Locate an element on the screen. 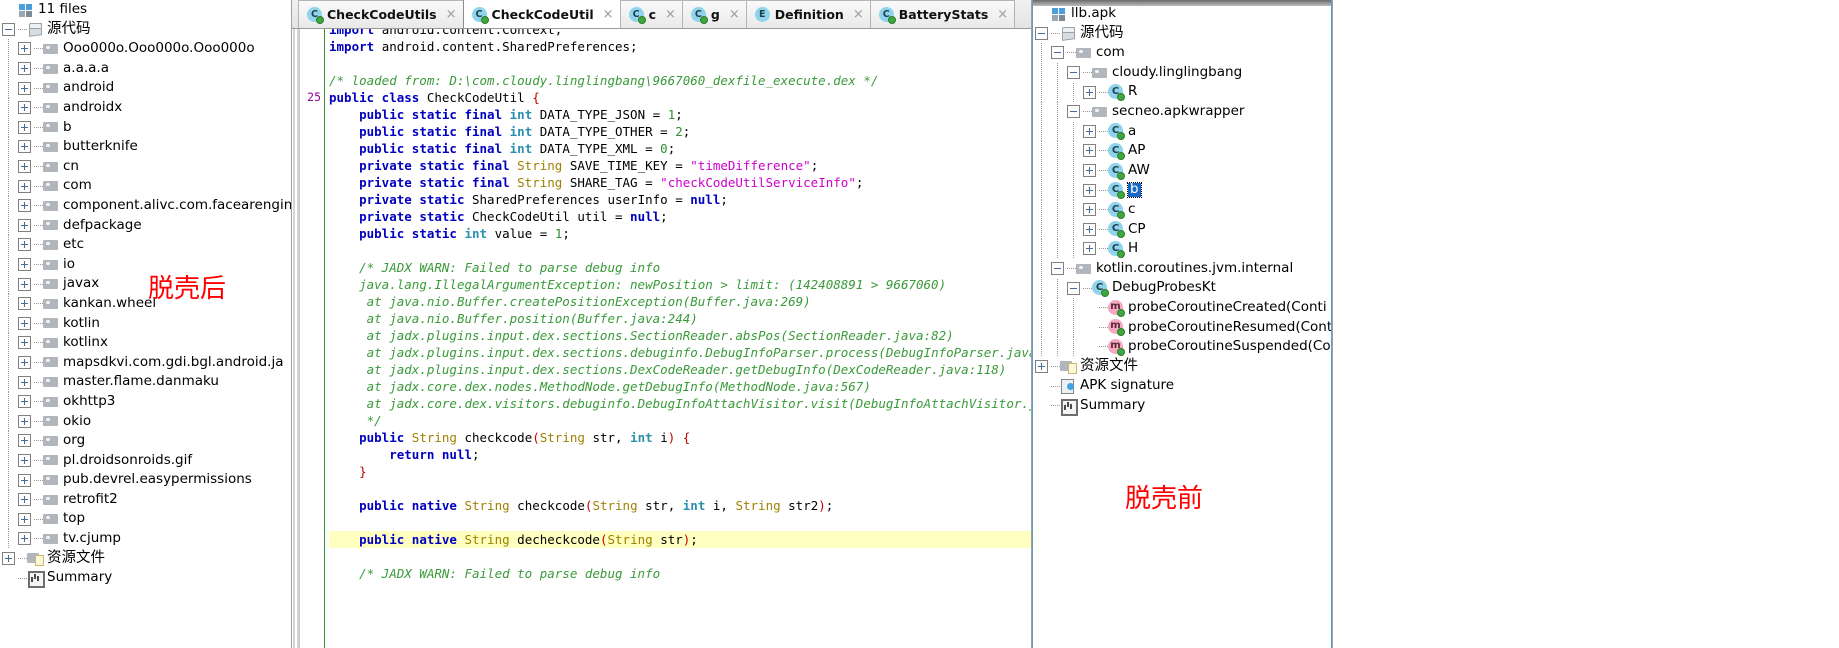 The height and width of the screenshot is (648, 1839). tree-item: etc is located at coordinates (145, 245).